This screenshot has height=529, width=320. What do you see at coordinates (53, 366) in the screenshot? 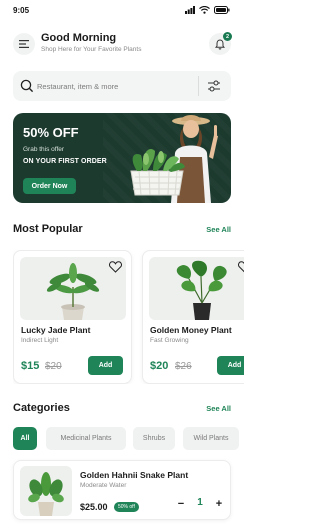
I see `product-old-price: $20` at bounding box center [53, 366].